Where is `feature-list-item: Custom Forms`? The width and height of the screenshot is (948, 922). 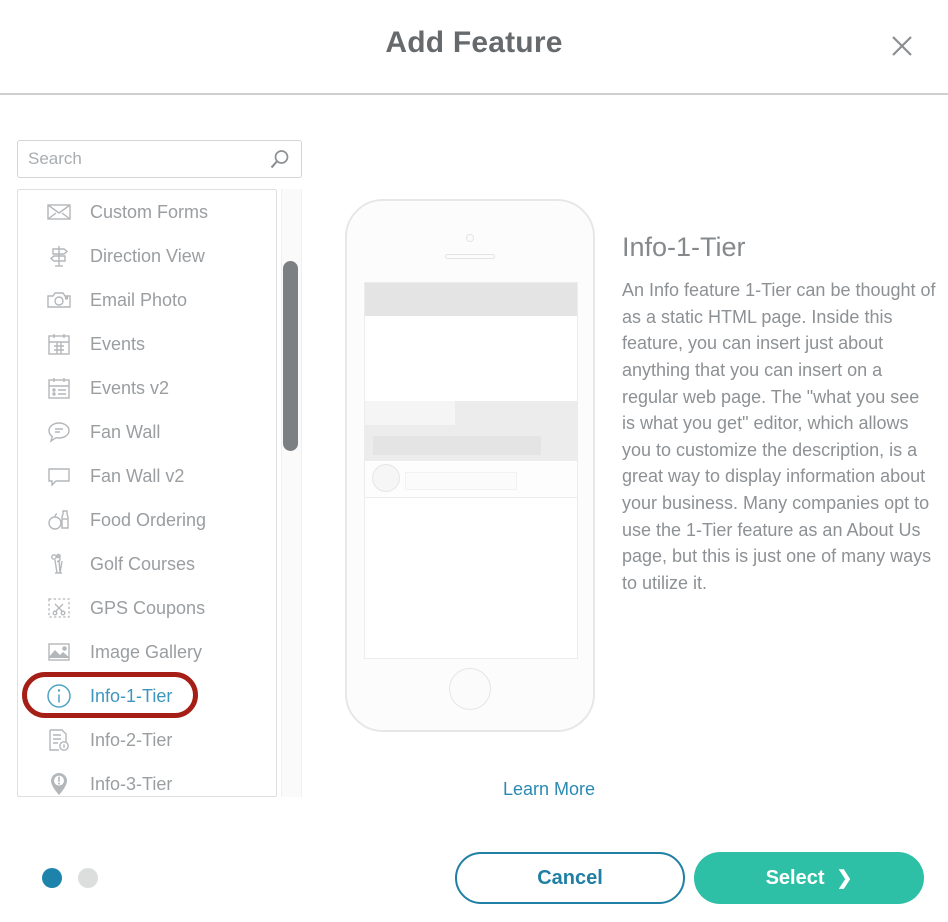
feature-list-item: Custom Forms is located at coordinates (147, 212).